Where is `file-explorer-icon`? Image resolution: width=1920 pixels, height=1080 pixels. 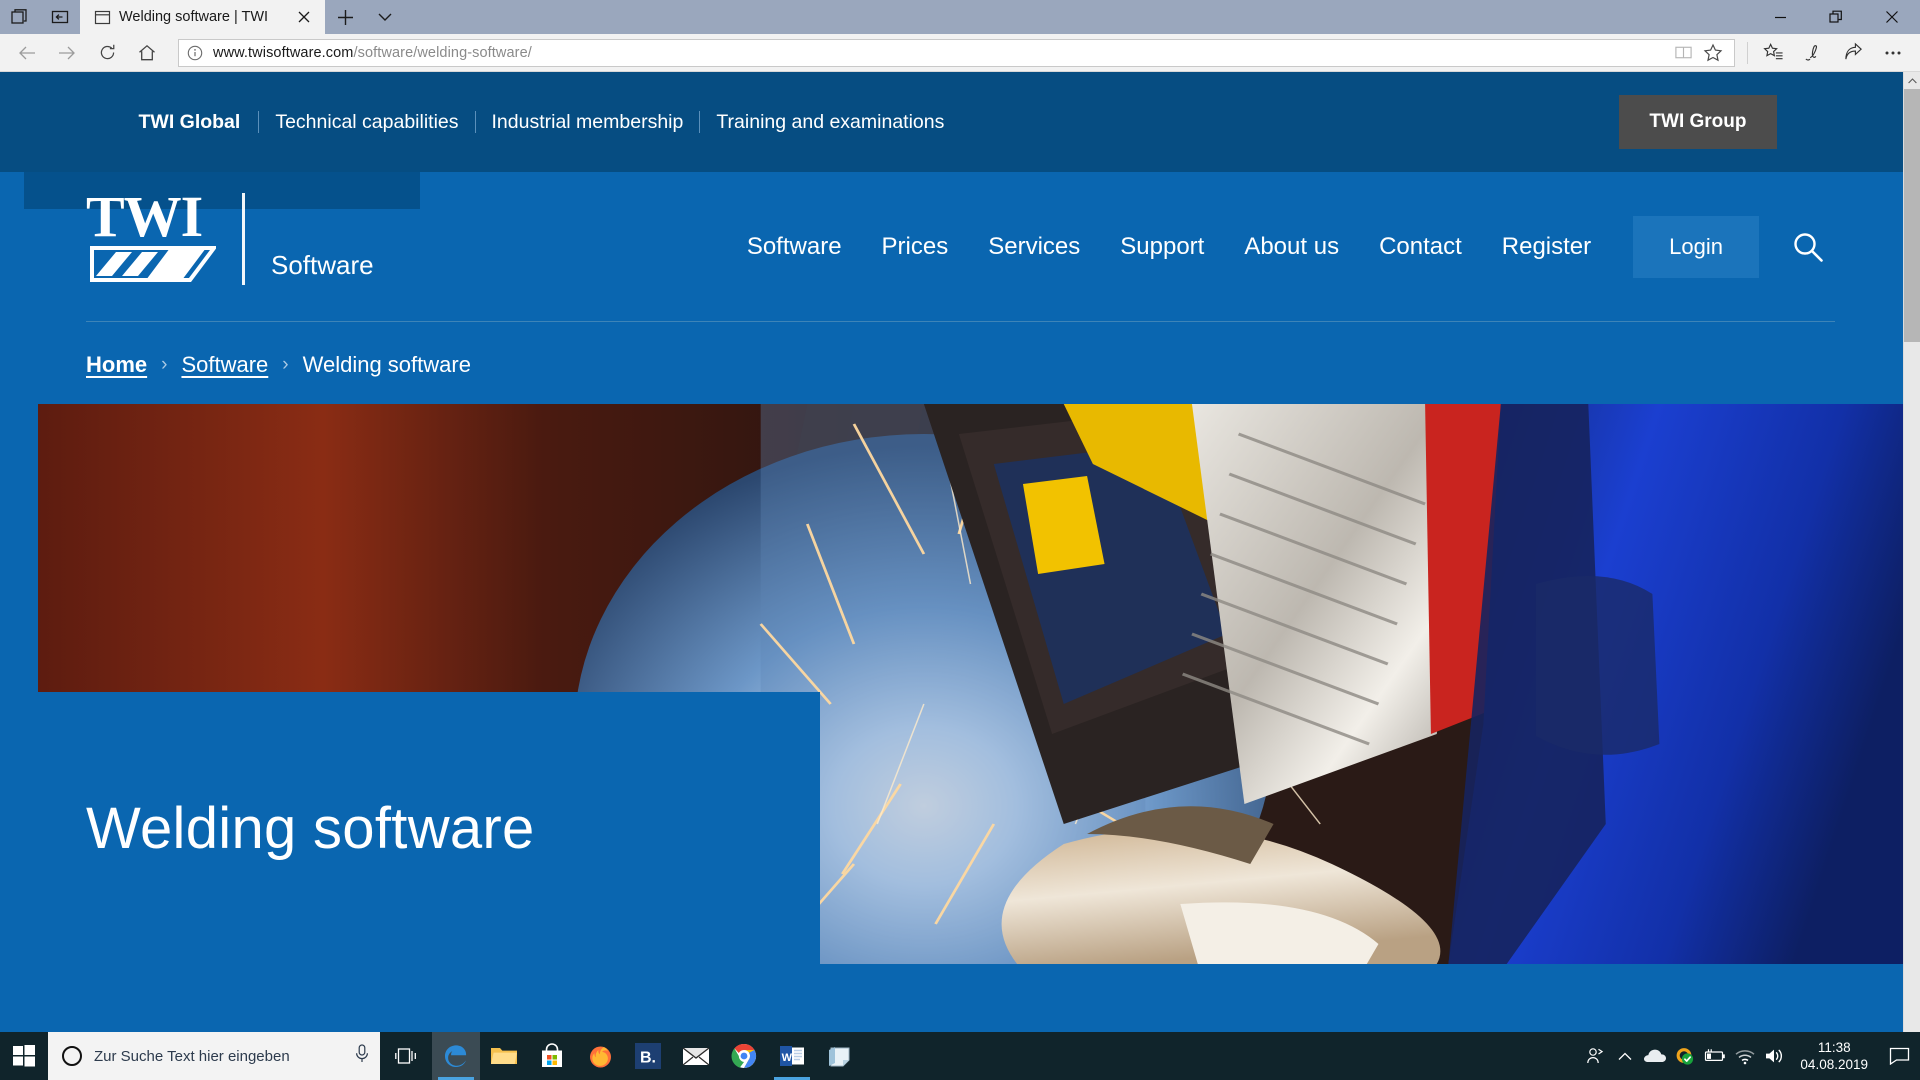 file-explorer-icon is located at coordinates (504, 1056).